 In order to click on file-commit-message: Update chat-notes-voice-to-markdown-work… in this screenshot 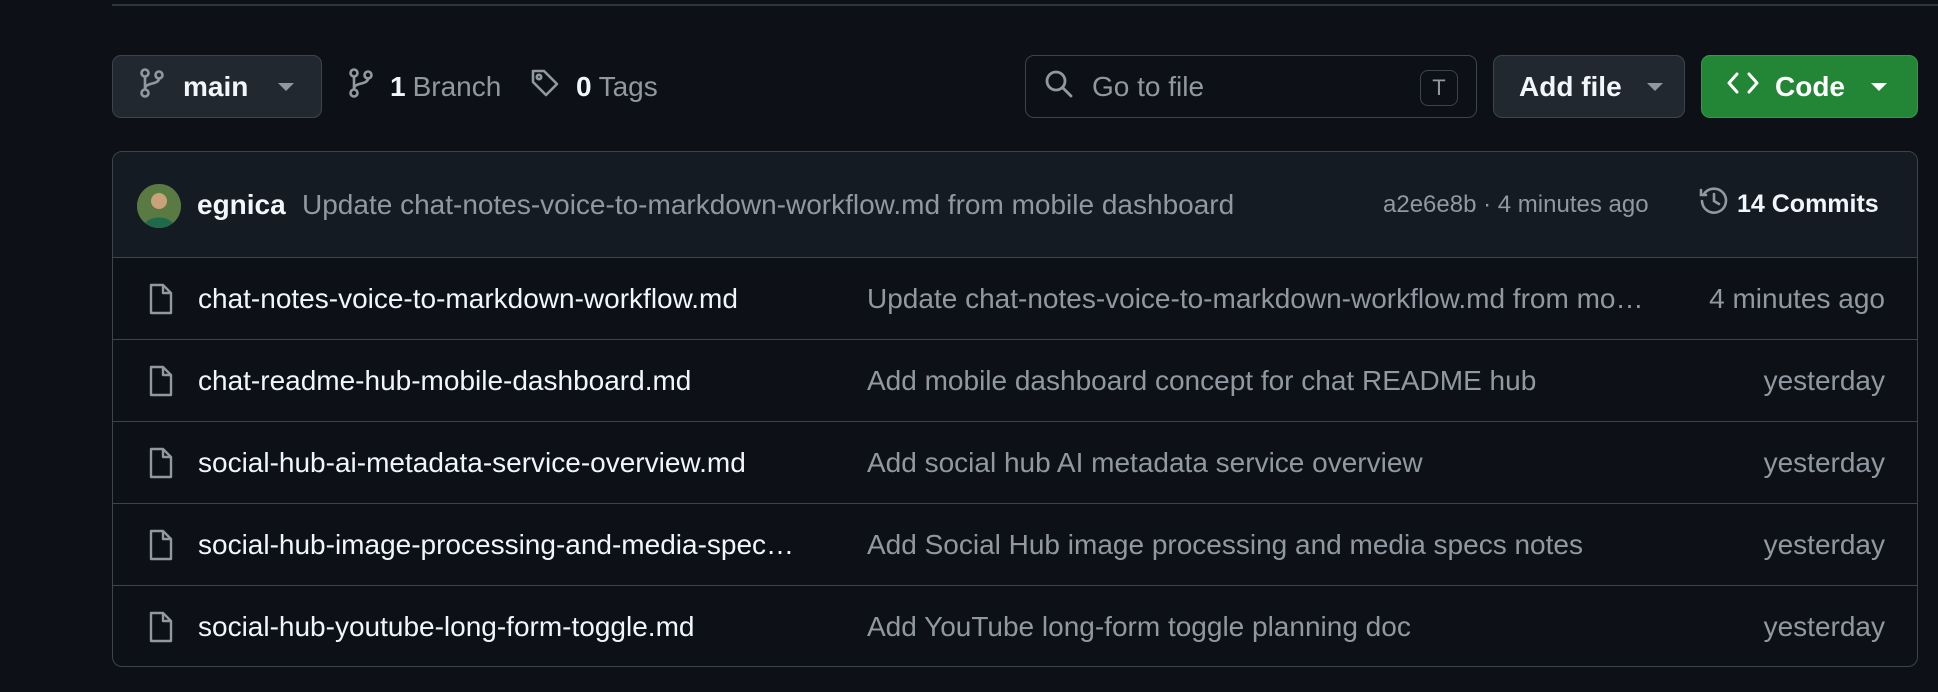, I will do `click(1262, 299)`.